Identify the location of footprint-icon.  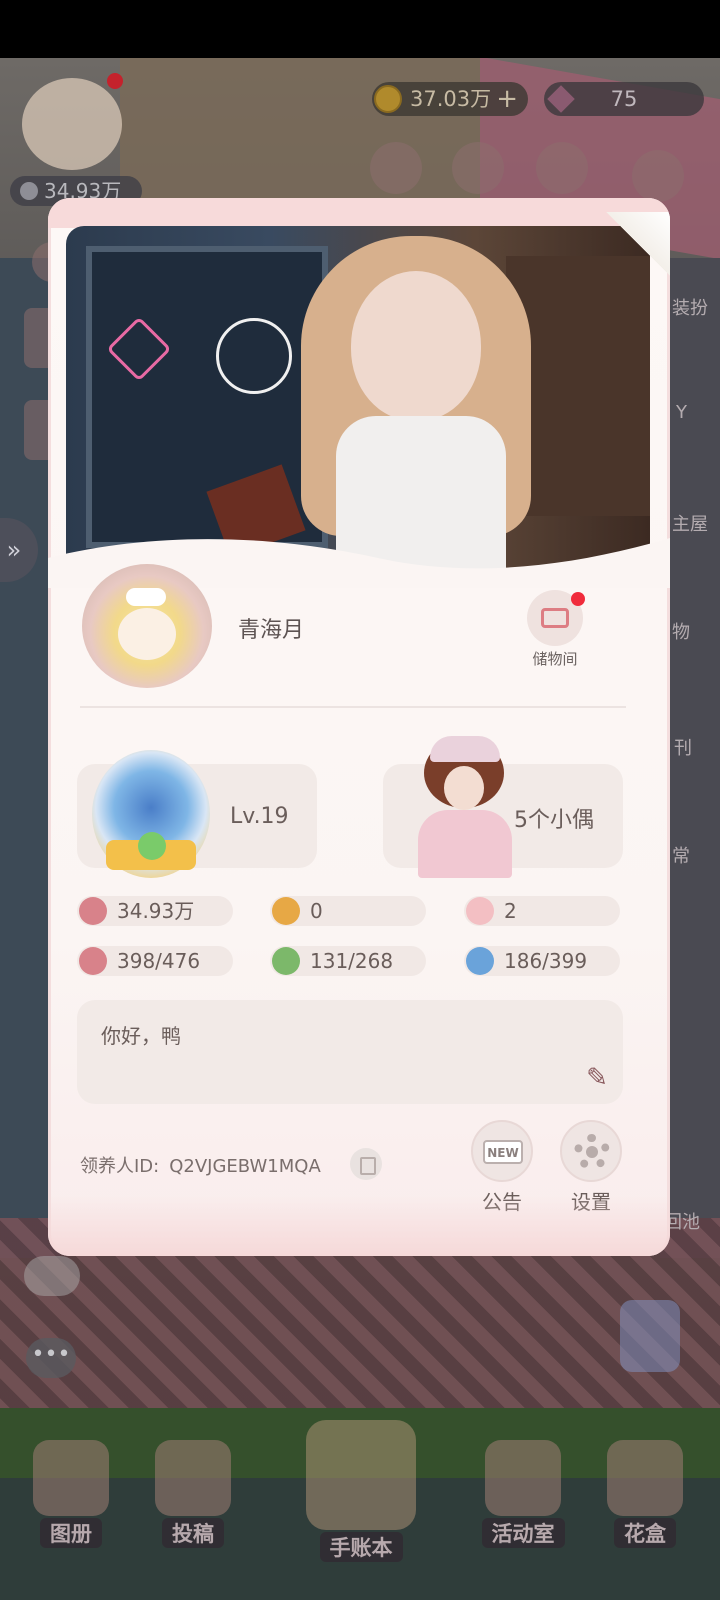
(286, 911).